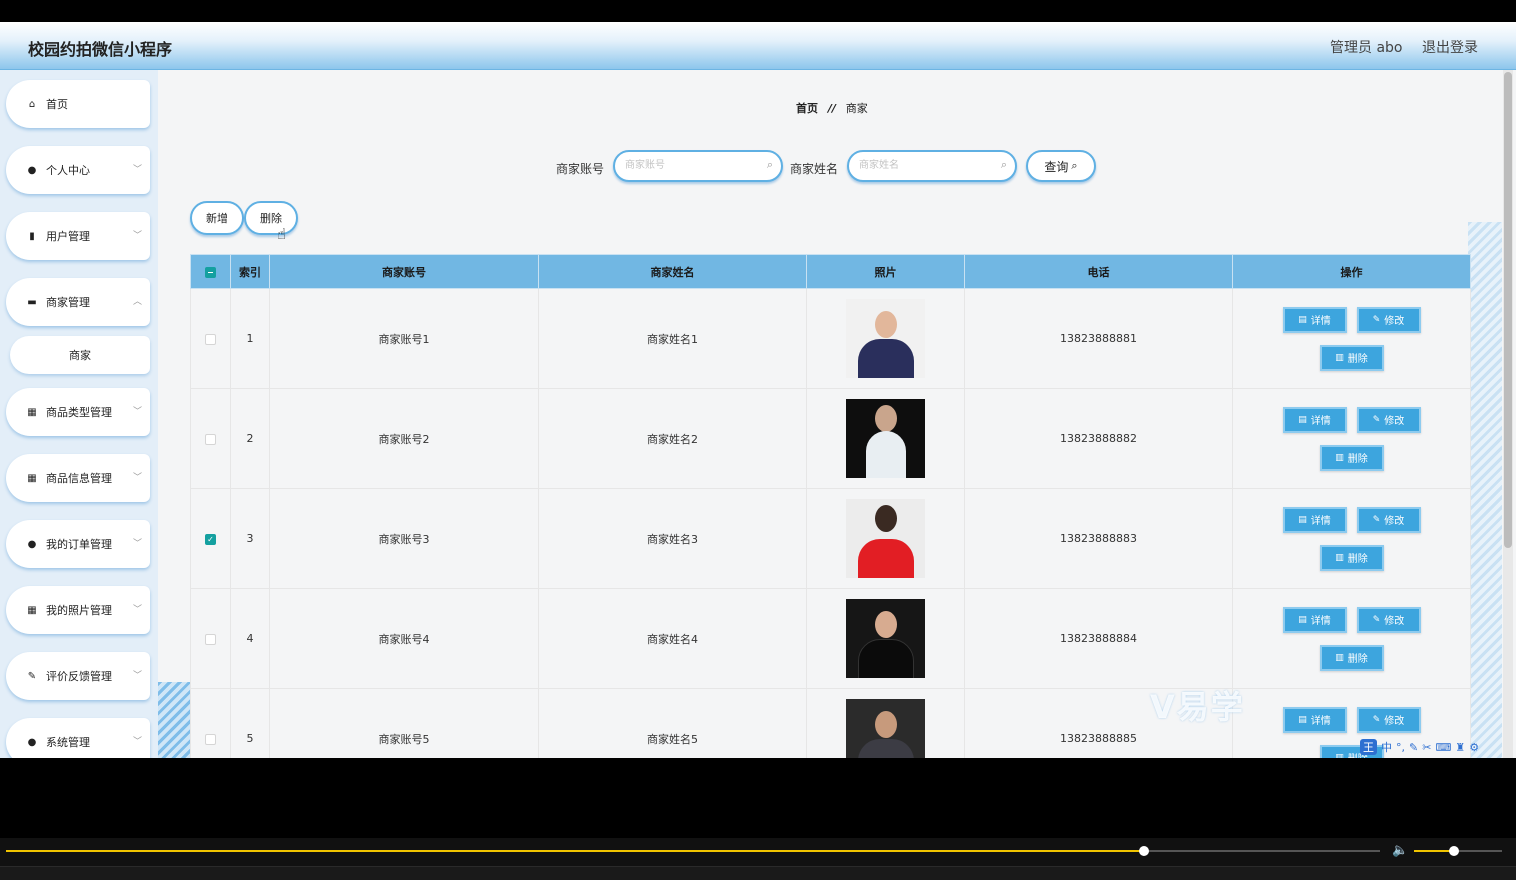 This screenshot has width=1516, height=880. Describe the element at coordinates (1143, 851) in the screenshot. I see `progress-knob` at that location.